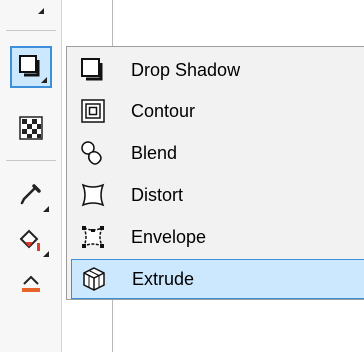  I want to click on eyedropper-tool-button, so click(31, 194).